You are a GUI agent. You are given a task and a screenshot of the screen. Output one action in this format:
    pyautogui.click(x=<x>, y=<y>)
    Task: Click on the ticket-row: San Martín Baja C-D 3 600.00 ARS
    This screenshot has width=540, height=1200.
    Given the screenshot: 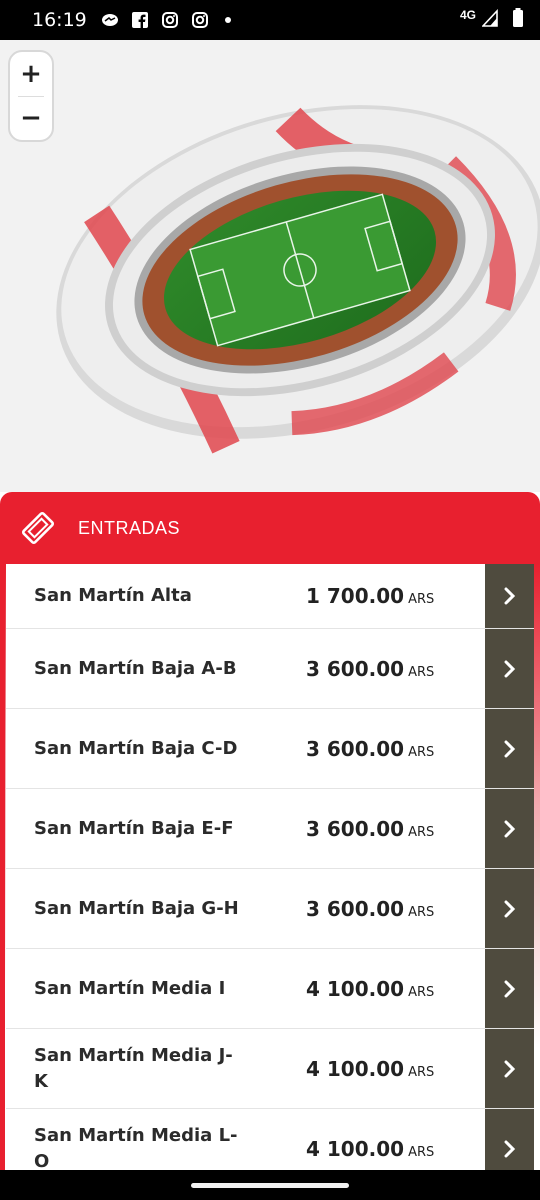 What is the action you would take?
    pyautogui.click(x=270, y=749)
    